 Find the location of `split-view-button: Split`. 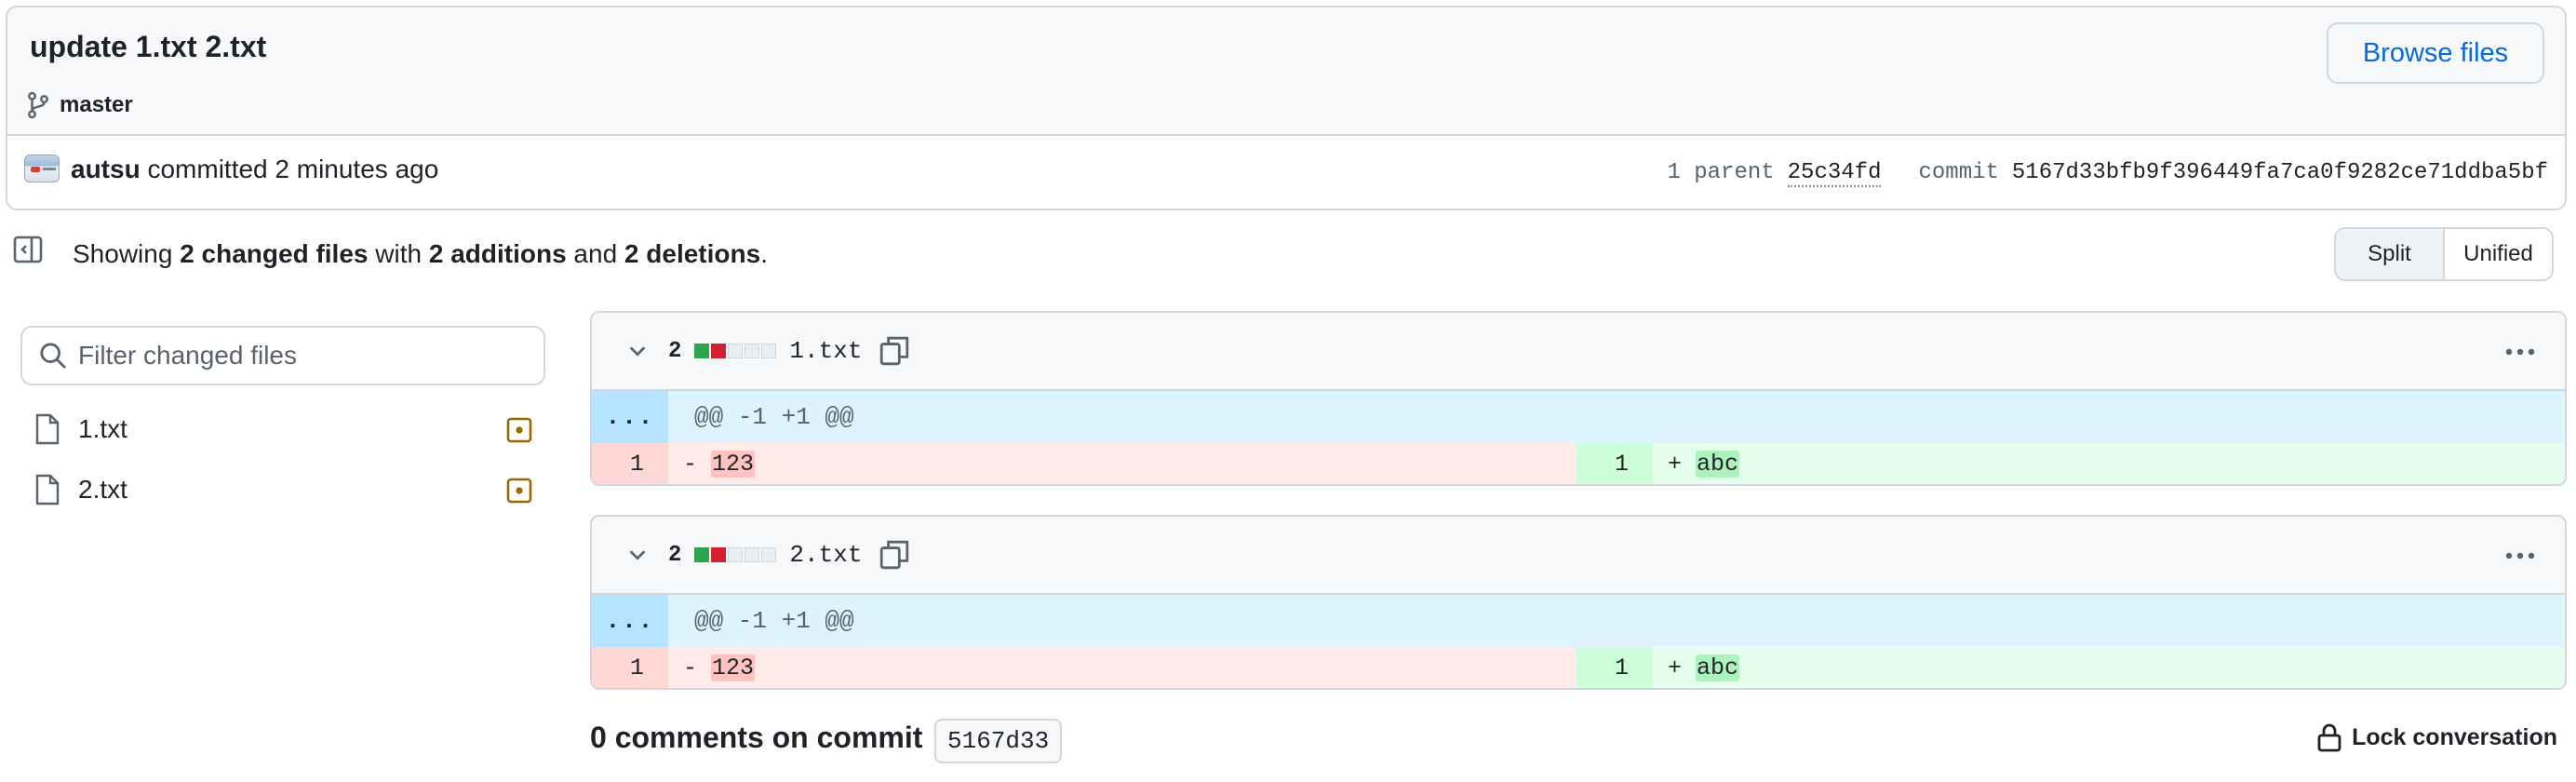

split-view-button: Split is located at coordinates (2390, 254).